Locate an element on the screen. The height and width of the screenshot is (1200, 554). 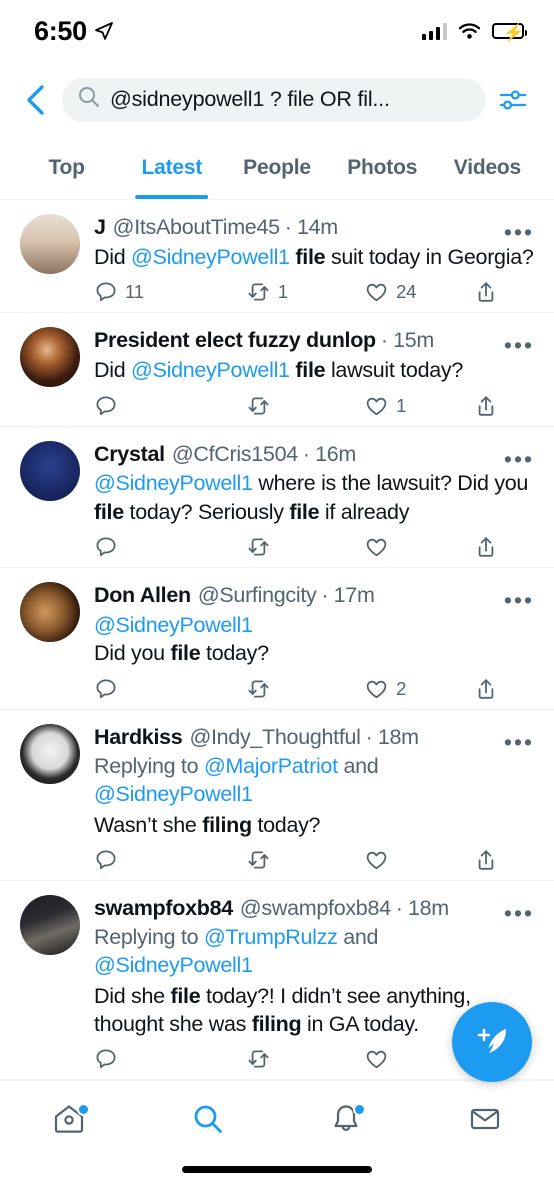
reply-action: 11 is located at coordinates (170, 292).